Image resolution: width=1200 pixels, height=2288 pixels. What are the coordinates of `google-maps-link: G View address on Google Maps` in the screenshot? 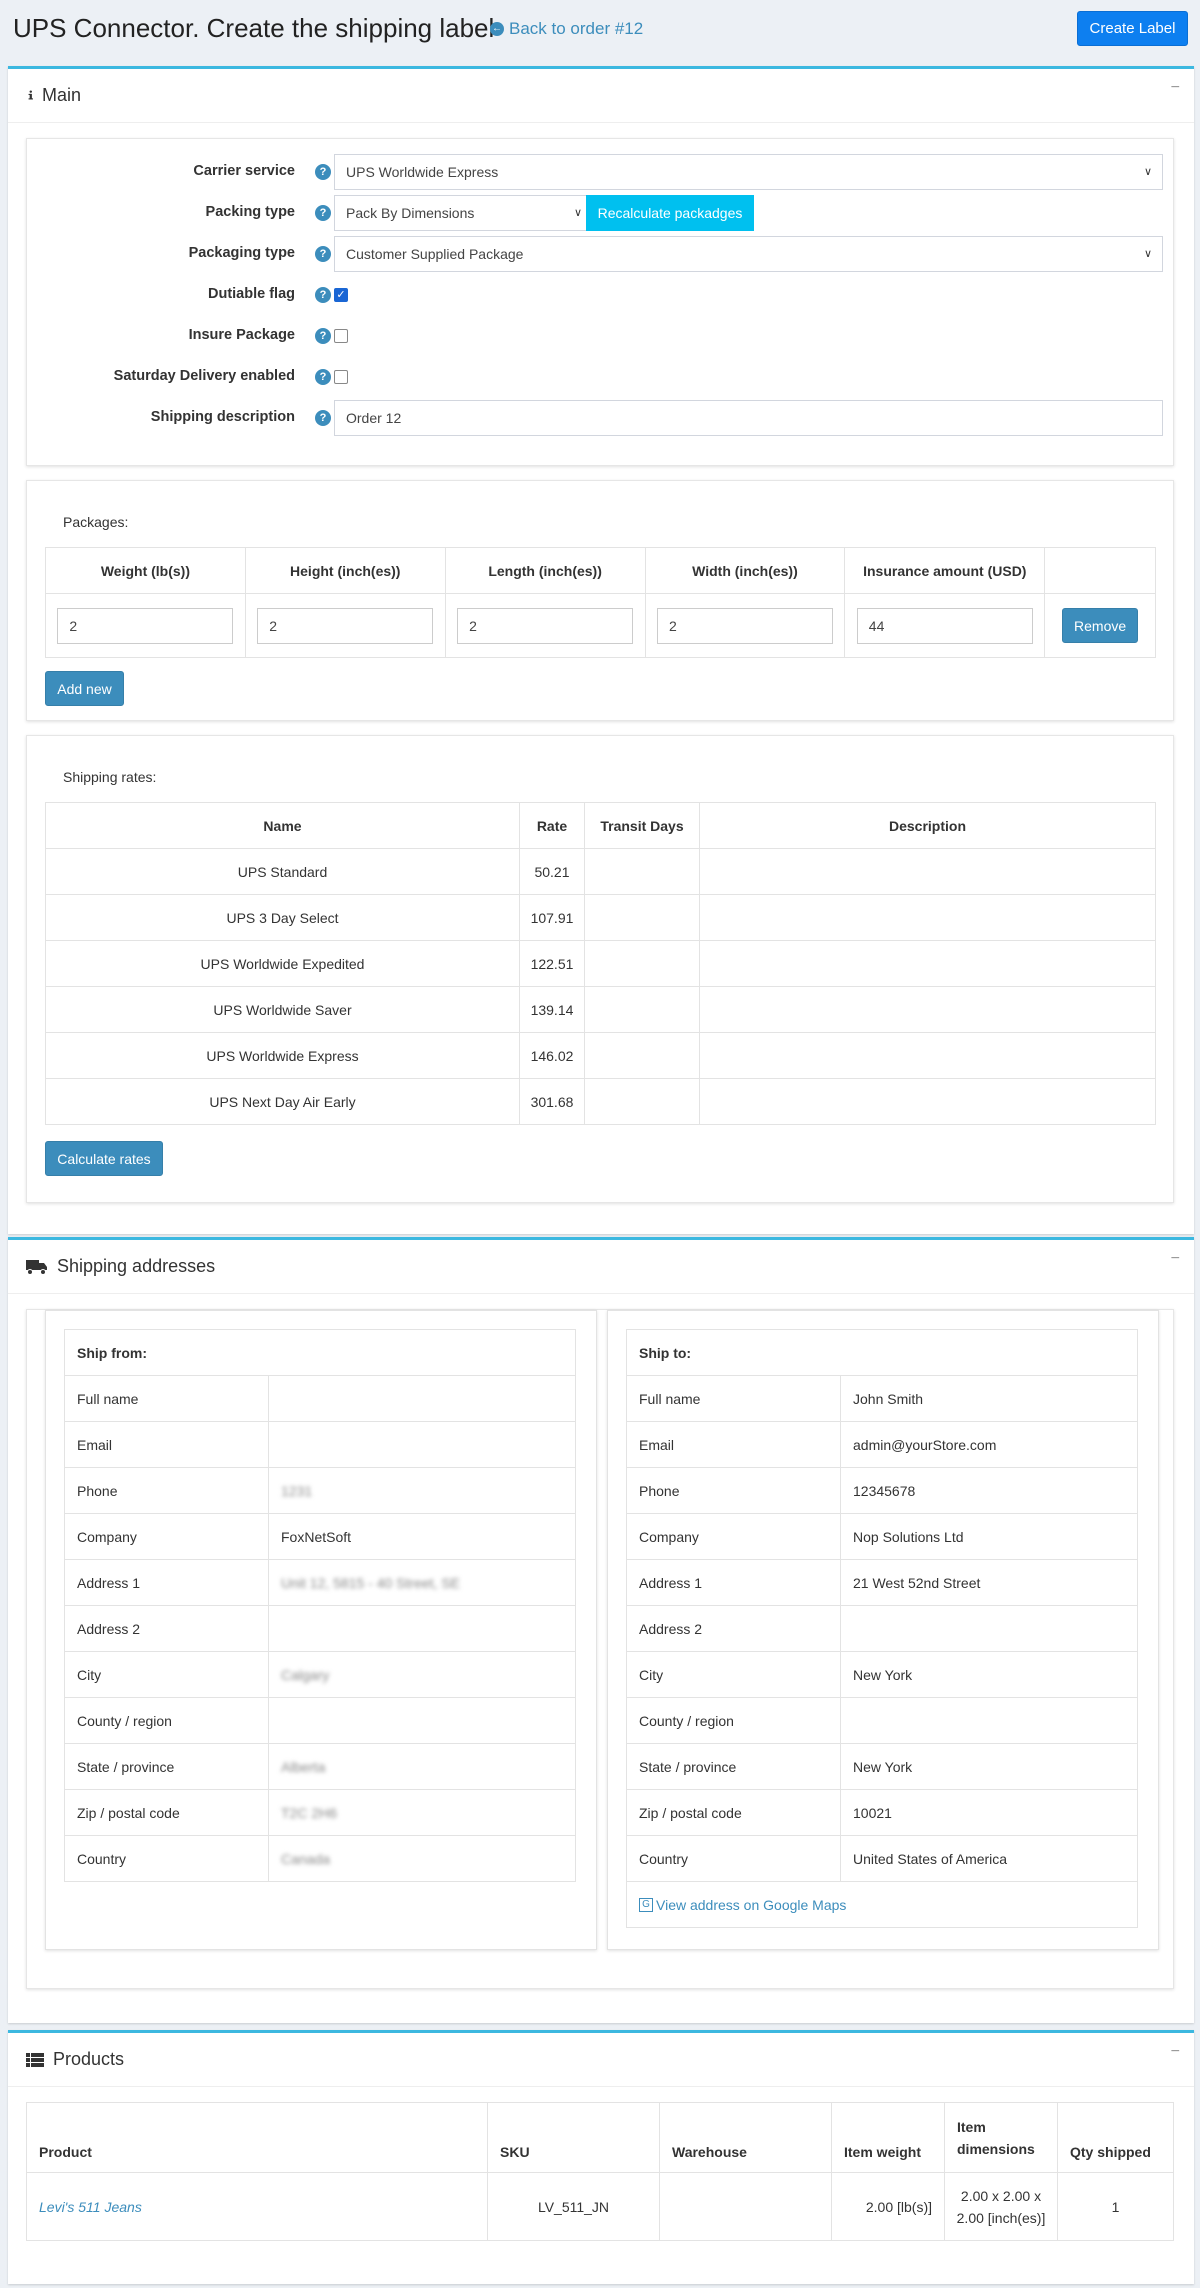 It's located at (882, 1905).